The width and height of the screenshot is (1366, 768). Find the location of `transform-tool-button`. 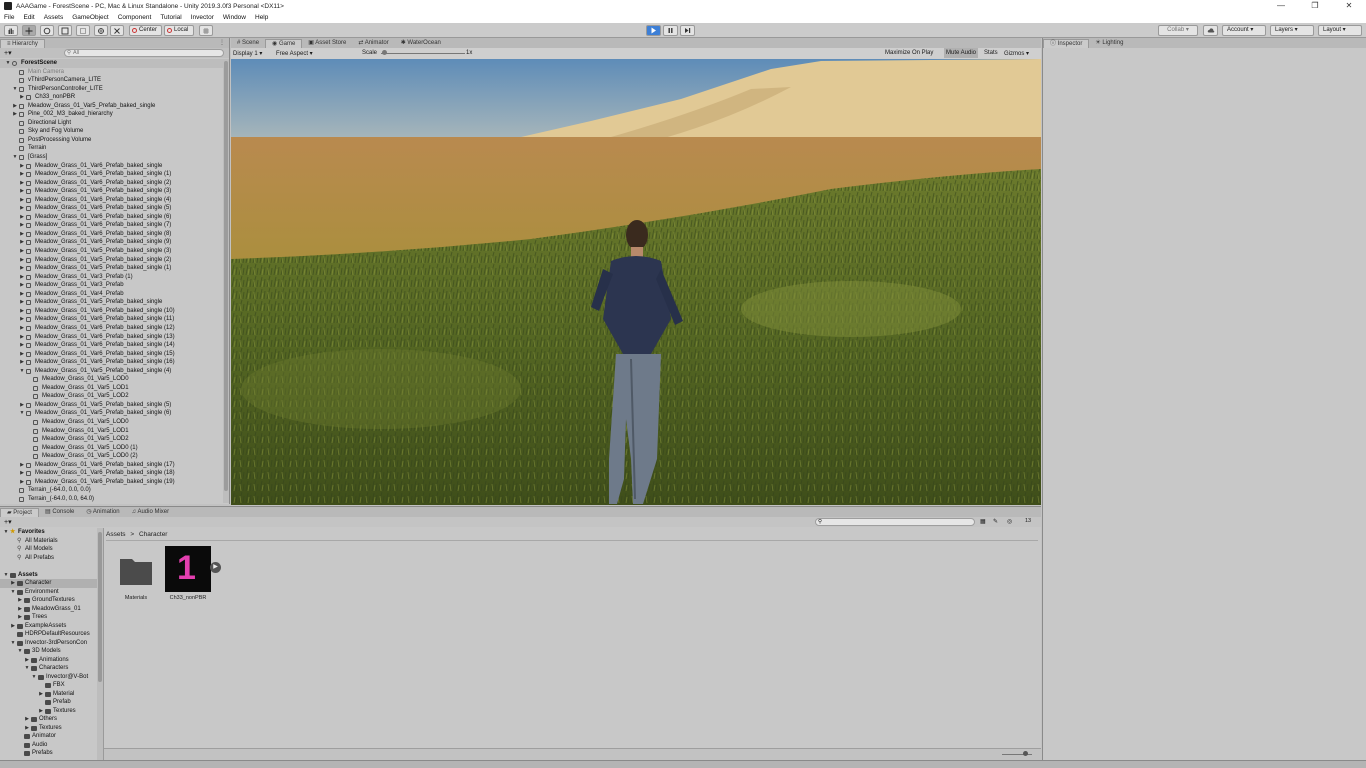

transform-tool-button is located at coordinates (101, 30).